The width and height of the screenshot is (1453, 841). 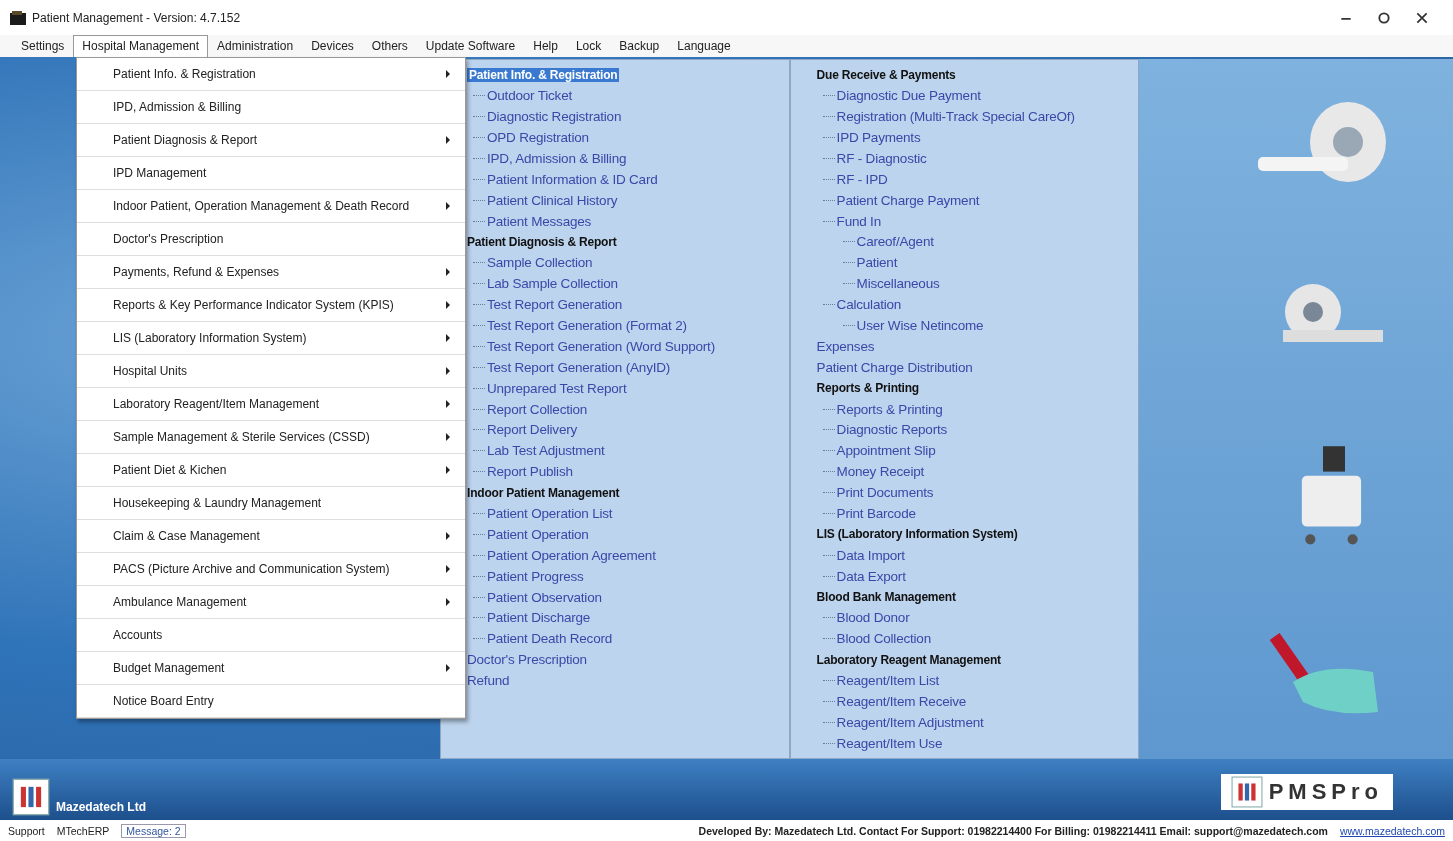 I want to click on tree-item: Unprepared Test Report, so click(x=557, y=388).